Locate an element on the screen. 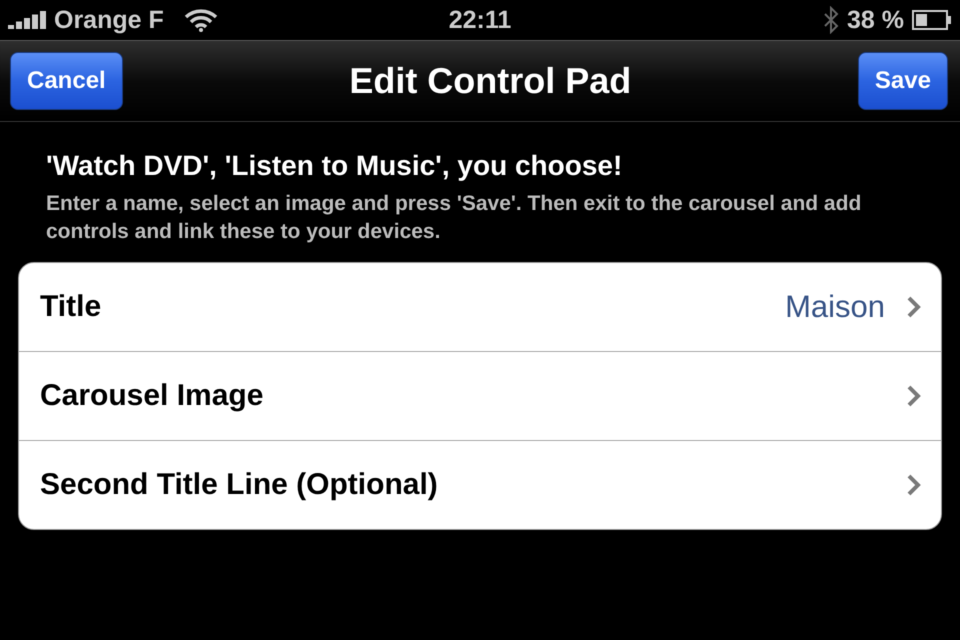 This screenshot has width=960, height=640. row-label: Carousel Image is located at coordinates (152, 396).